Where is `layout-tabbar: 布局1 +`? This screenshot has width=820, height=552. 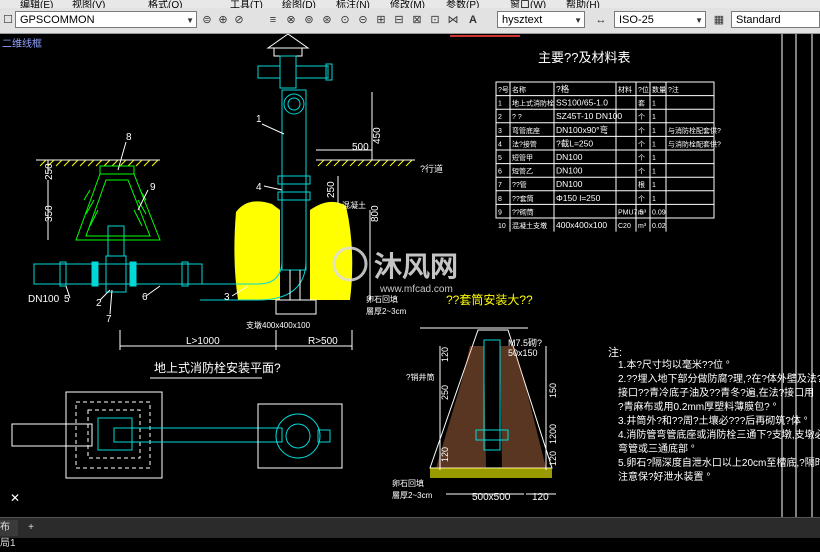
layout-tabbar: 布局1 + is located at coordinates (410, 533).